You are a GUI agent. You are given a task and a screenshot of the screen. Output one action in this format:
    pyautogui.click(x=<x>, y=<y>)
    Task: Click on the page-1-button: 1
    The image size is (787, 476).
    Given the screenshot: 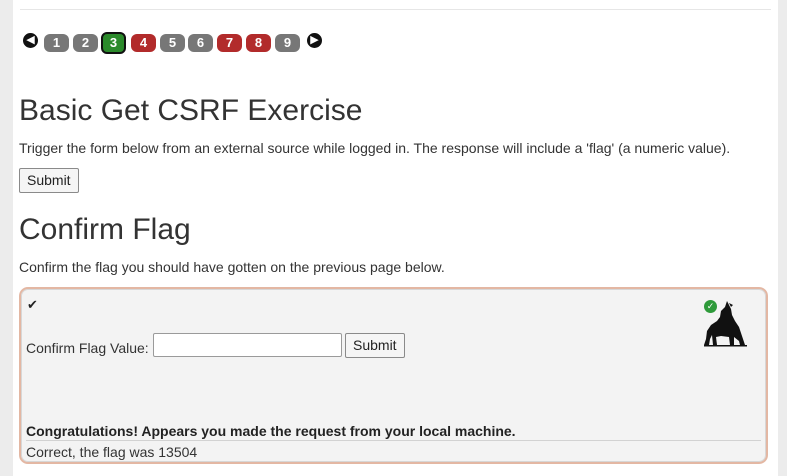 What is the action you would take?
    pyautogui.click(x=56, y=43)
    